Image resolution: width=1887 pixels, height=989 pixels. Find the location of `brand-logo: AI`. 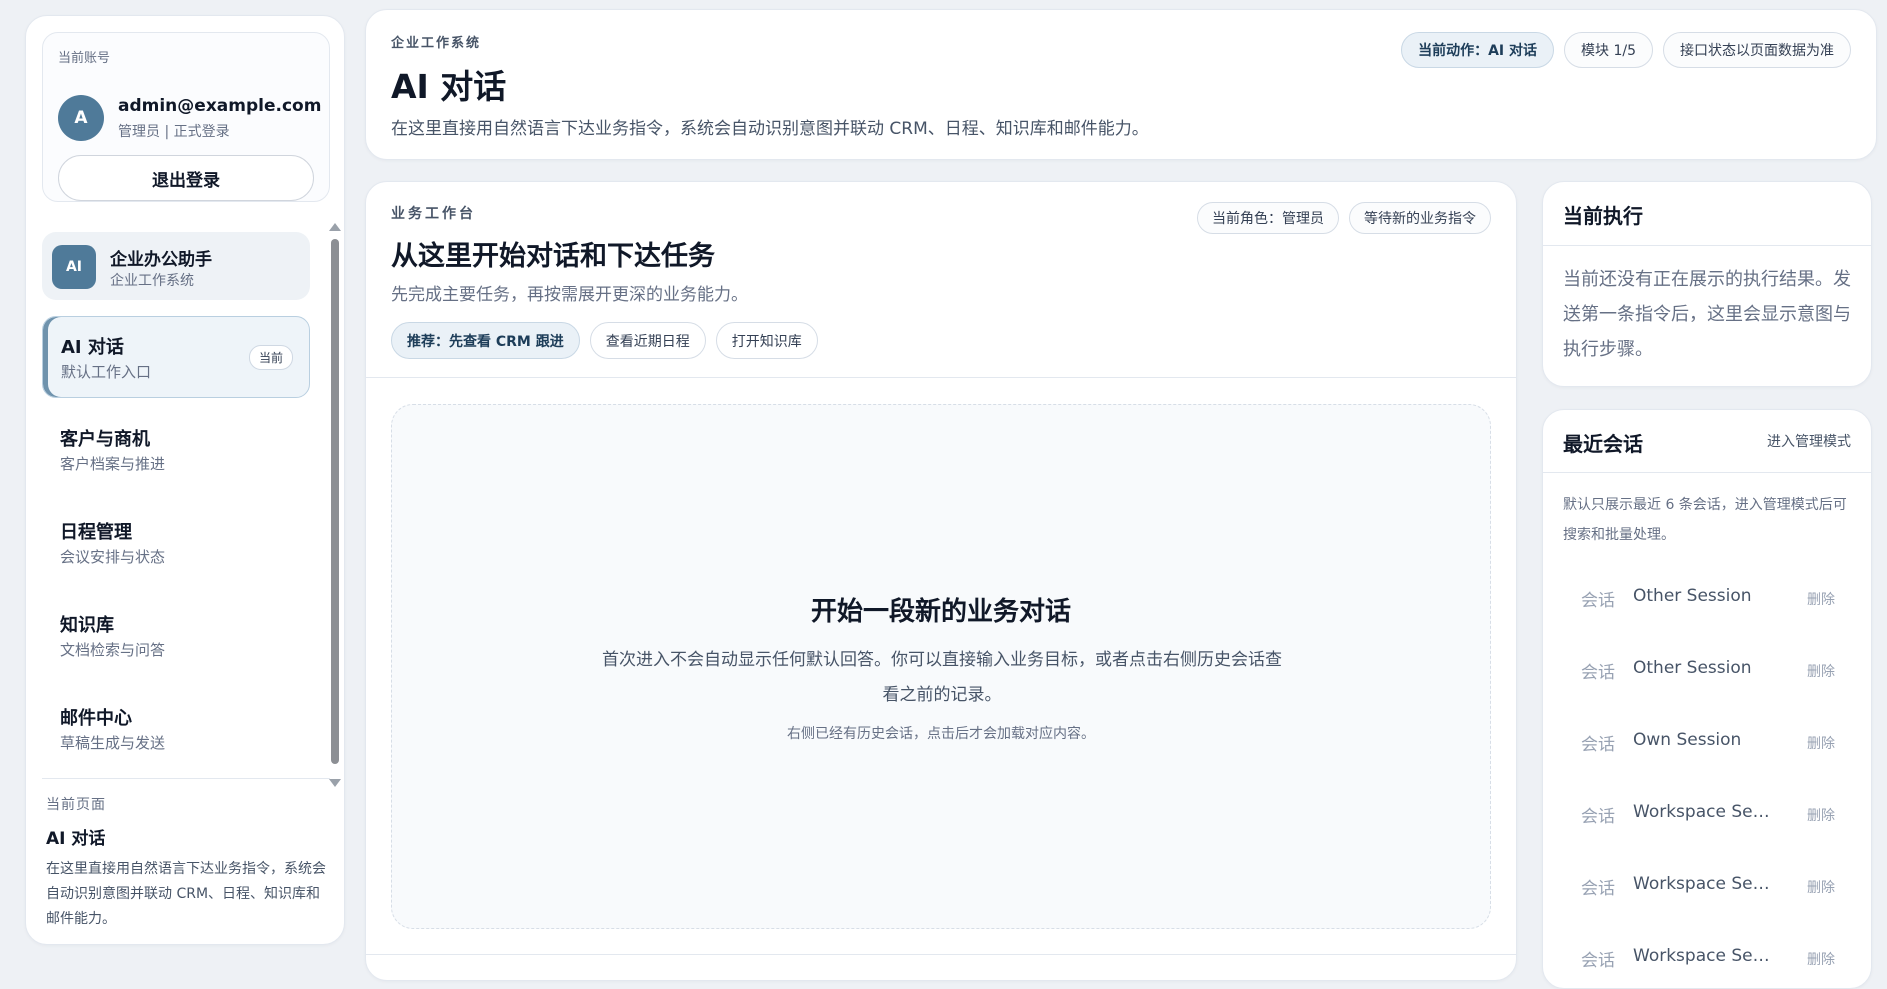

brand-logo: AI is located at coordinates (74, 267).